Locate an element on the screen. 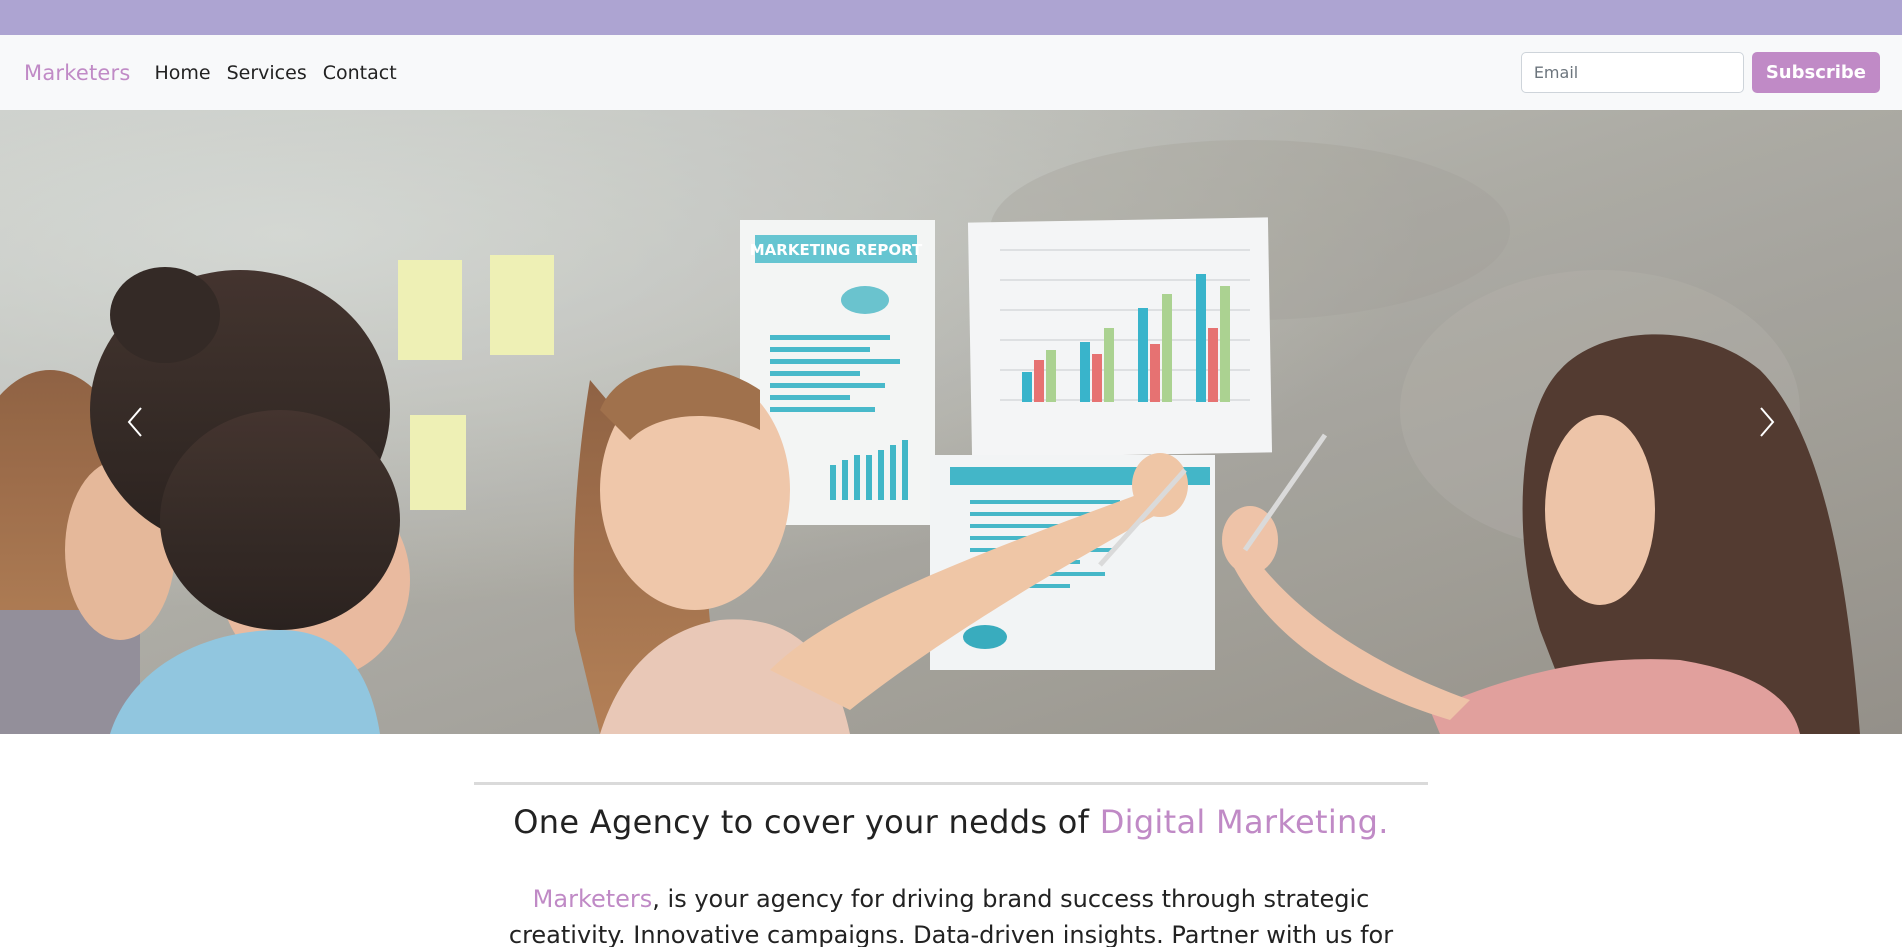 The width and height of the screenshot is (1902, 947). carousel-next-button is located at coordinates (1767, 422).